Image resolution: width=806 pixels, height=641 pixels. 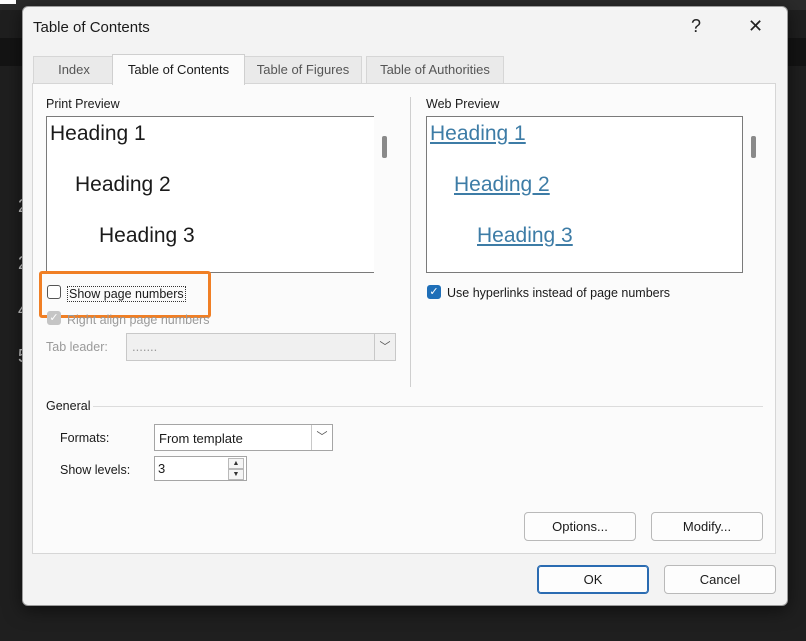 What do you see at coordinates (85, 438) in the screenshot?
I see `formats-label: Formats:` at bounding box center [85, 438].